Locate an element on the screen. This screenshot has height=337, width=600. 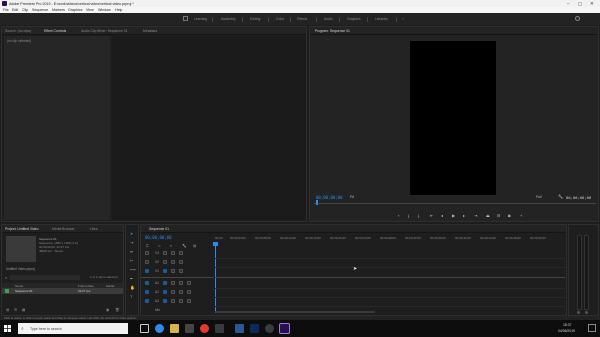
snap-icon: ⊏ is located at coordinates (147, 246).